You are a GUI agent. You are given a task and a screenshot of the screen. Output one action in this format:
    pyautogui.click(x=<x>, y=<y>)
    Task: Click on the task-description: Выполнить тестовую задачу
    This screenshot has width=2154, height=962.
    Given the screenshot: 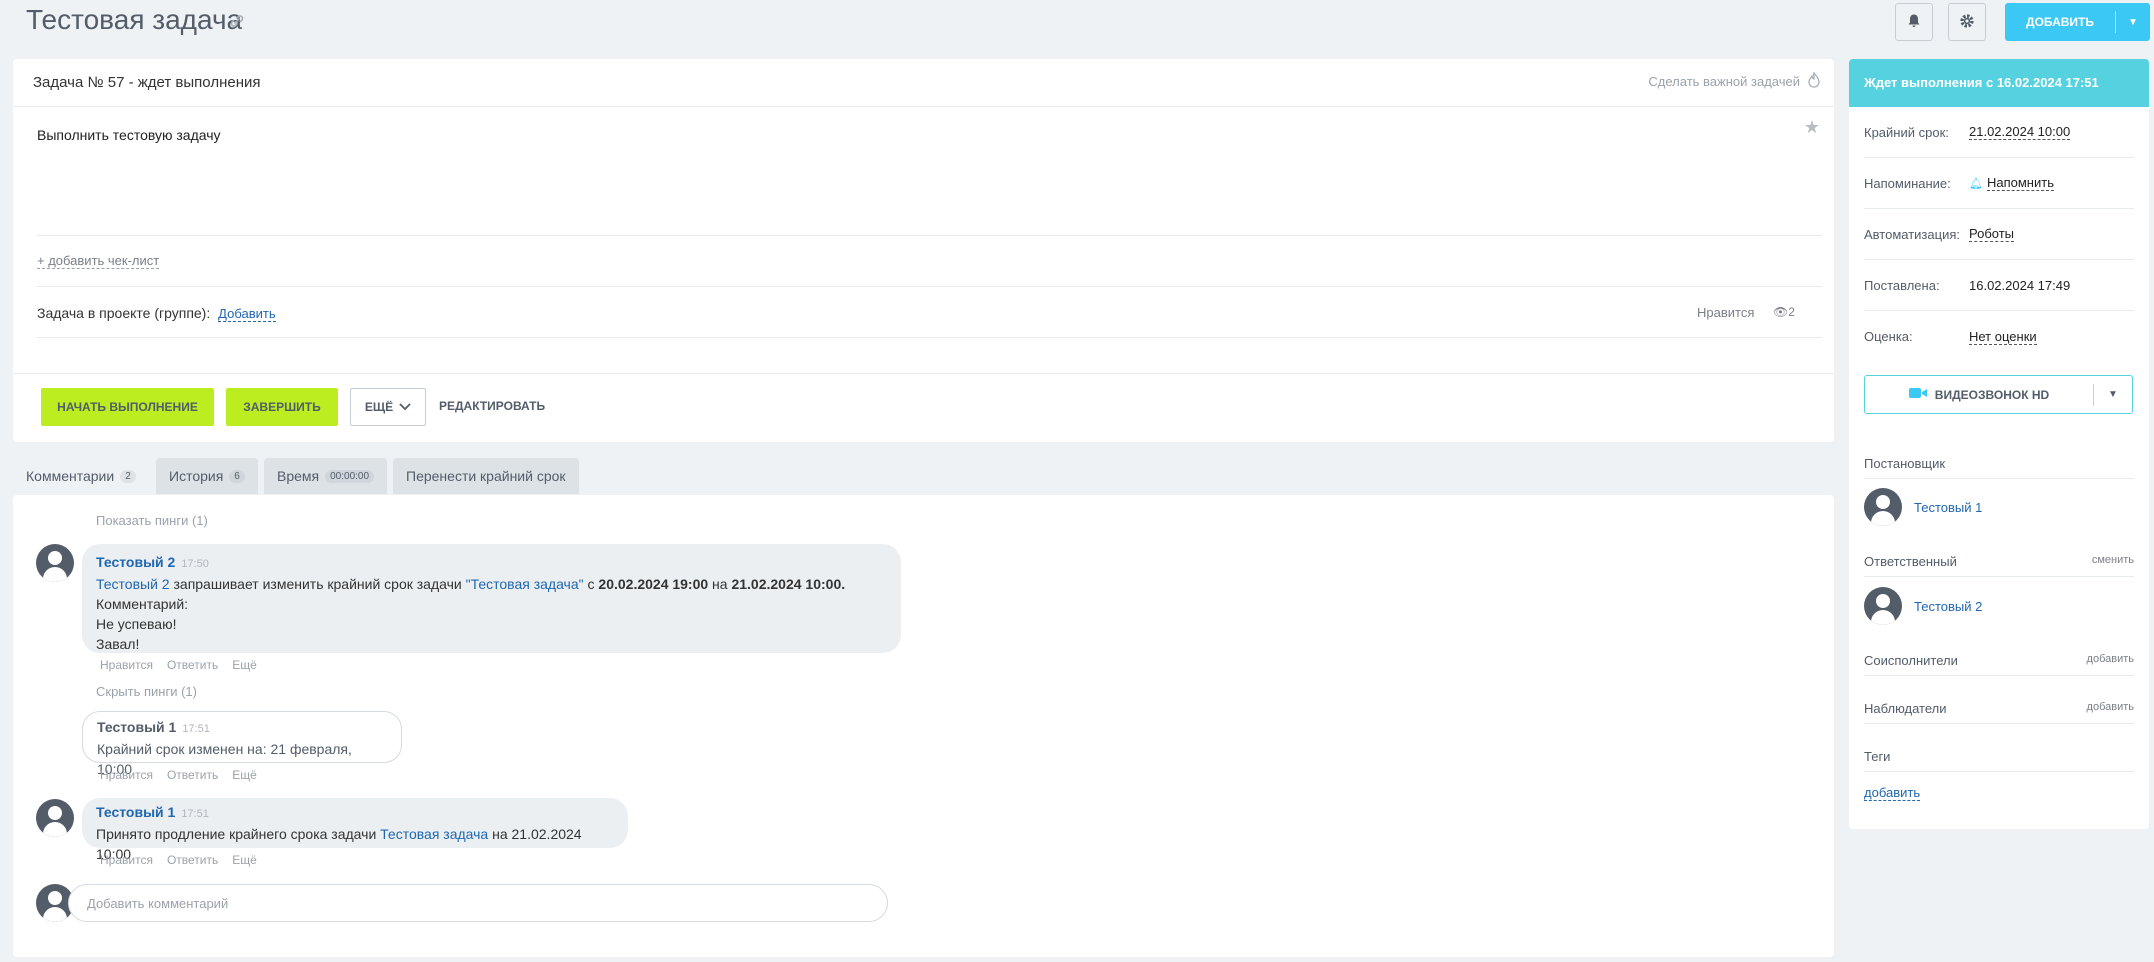 What is the action you would take?
    pyautogui.click(x=129, y=135)
    